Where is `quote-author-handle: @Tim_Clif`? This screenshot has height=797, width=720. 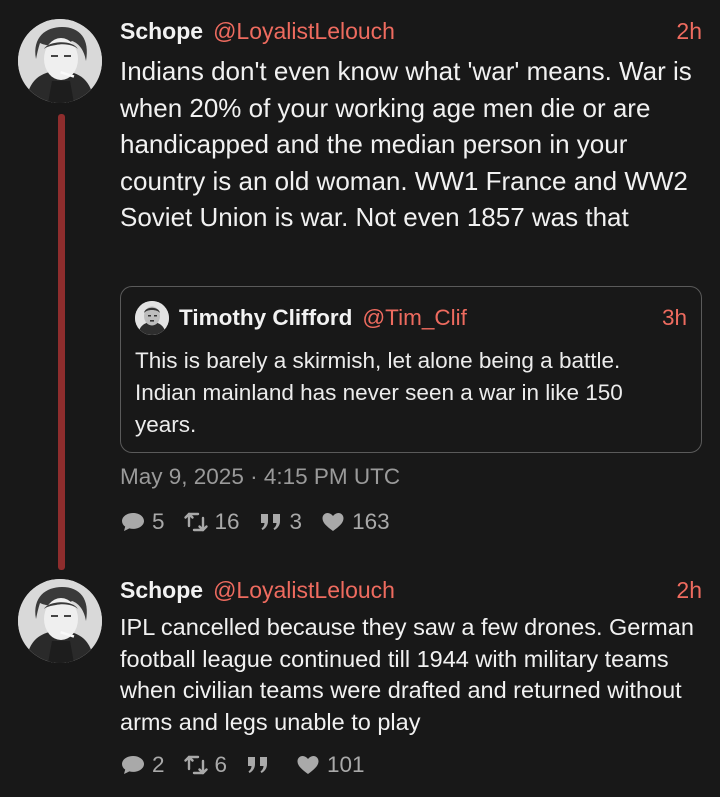 quote-author-handle: @Tim_Clif is located at coordinates (414, 318).